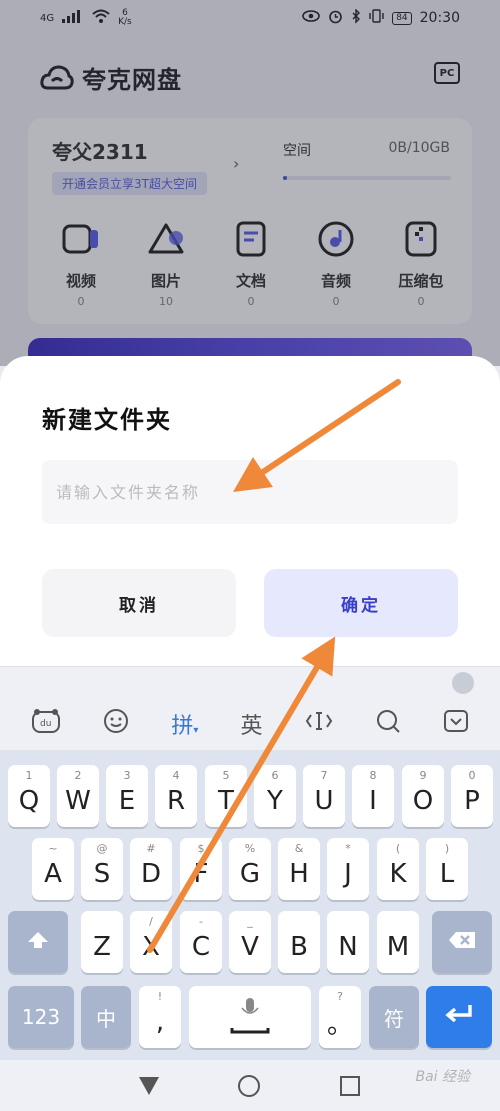 This screenshot has height=1111, width=500. I want to click on key-t: 5T, so click(226, 796).